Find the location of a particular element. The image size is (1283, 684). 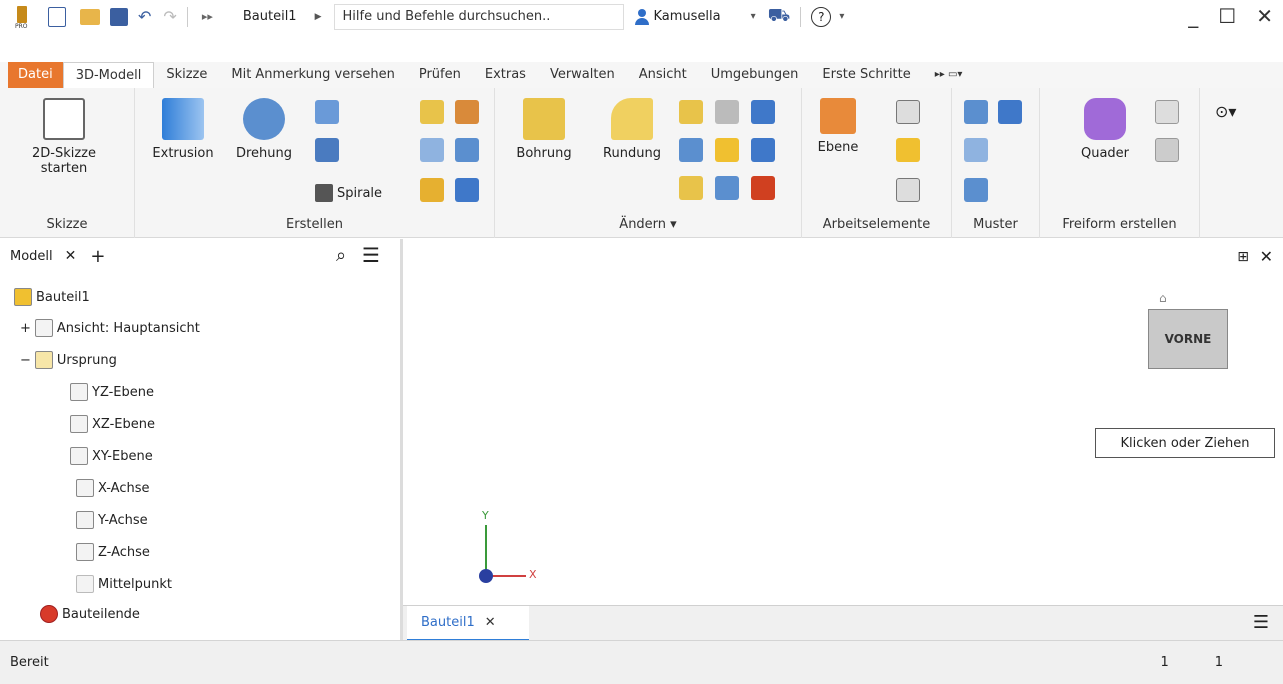

tab-extras: Extras is located at coordinates (505, 75).